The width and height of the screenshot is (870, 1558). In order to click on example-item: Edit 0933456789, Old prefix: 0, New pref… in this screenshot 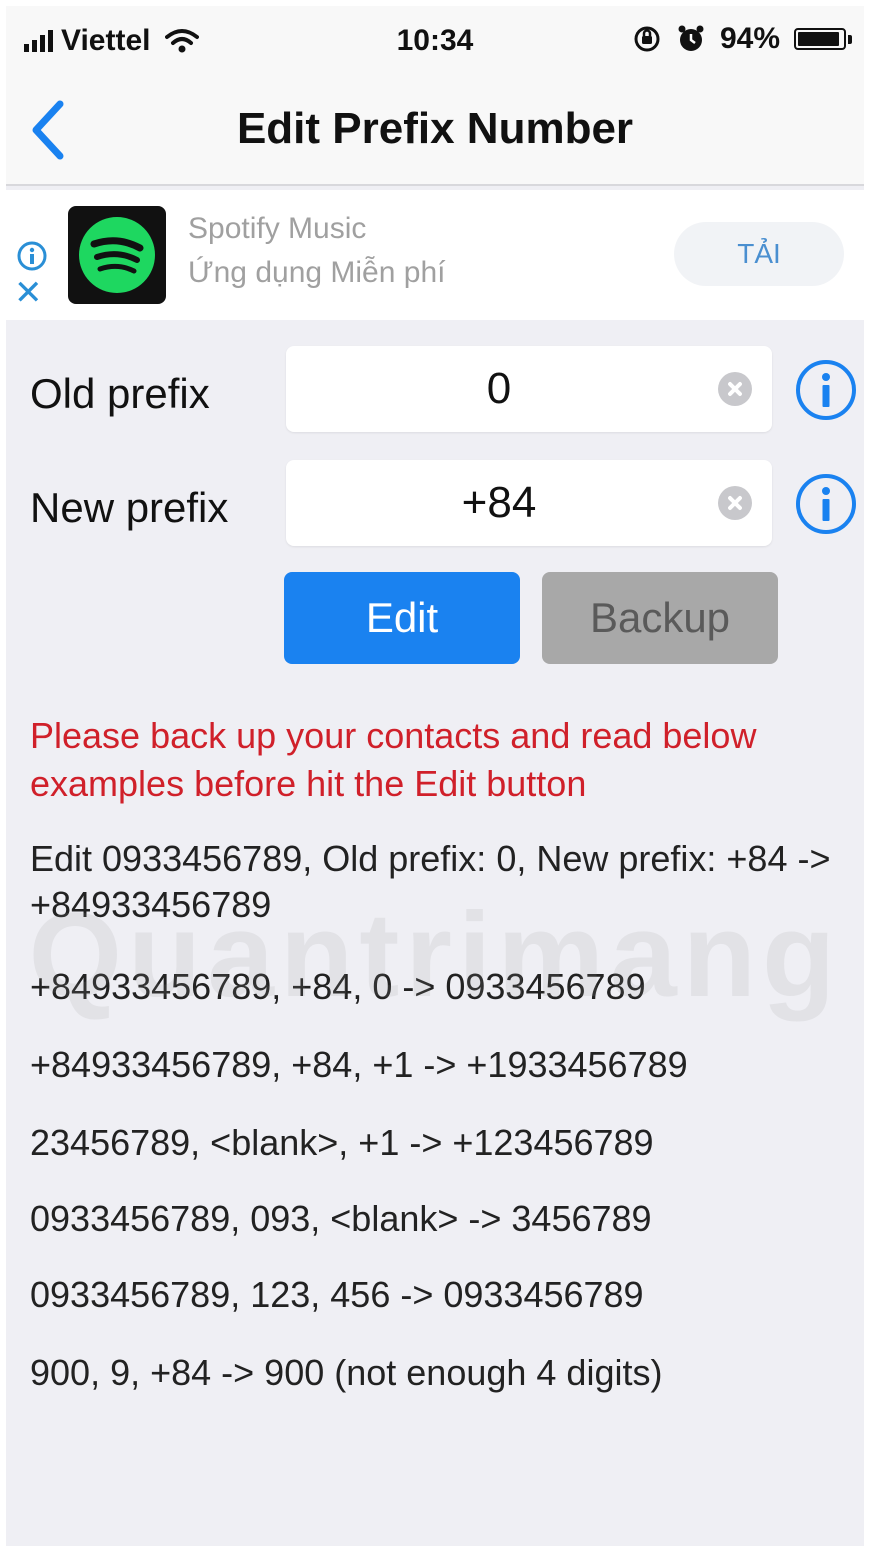, I will do `click(430, 881)`.